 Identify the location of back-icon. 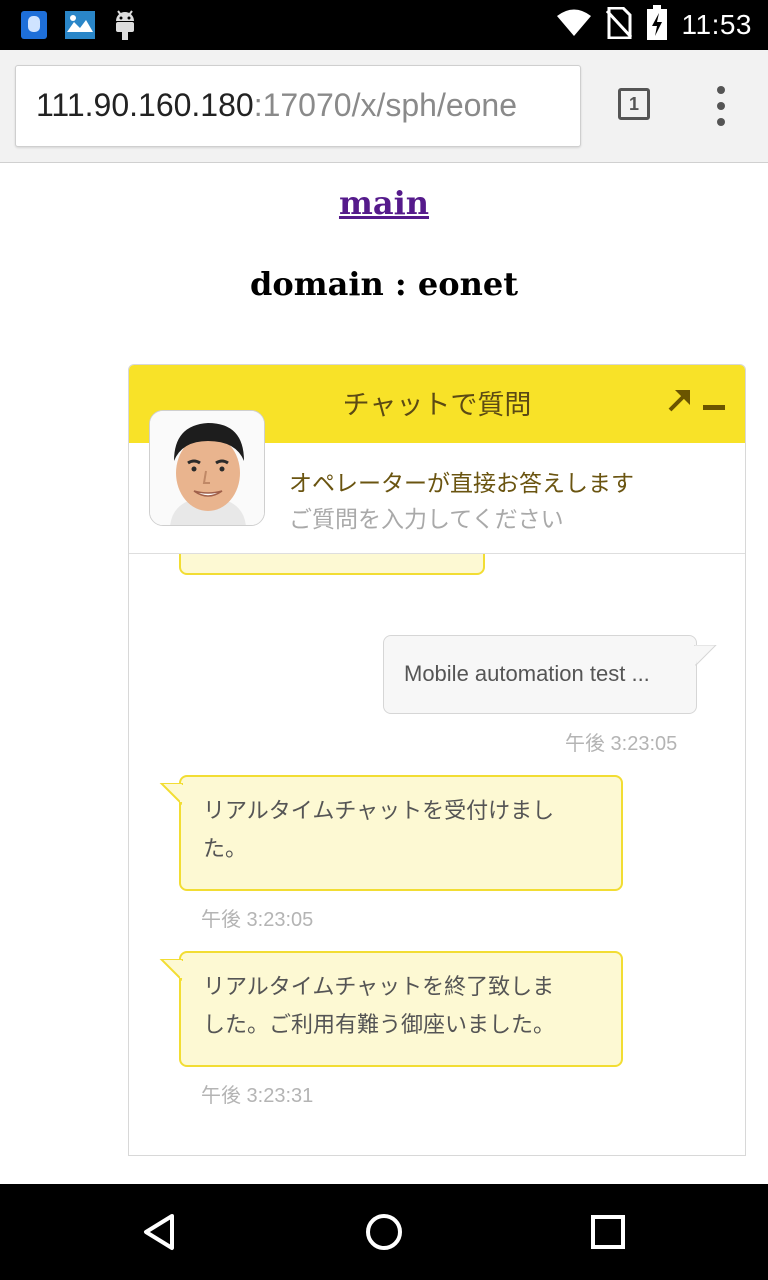
(160, 1232).